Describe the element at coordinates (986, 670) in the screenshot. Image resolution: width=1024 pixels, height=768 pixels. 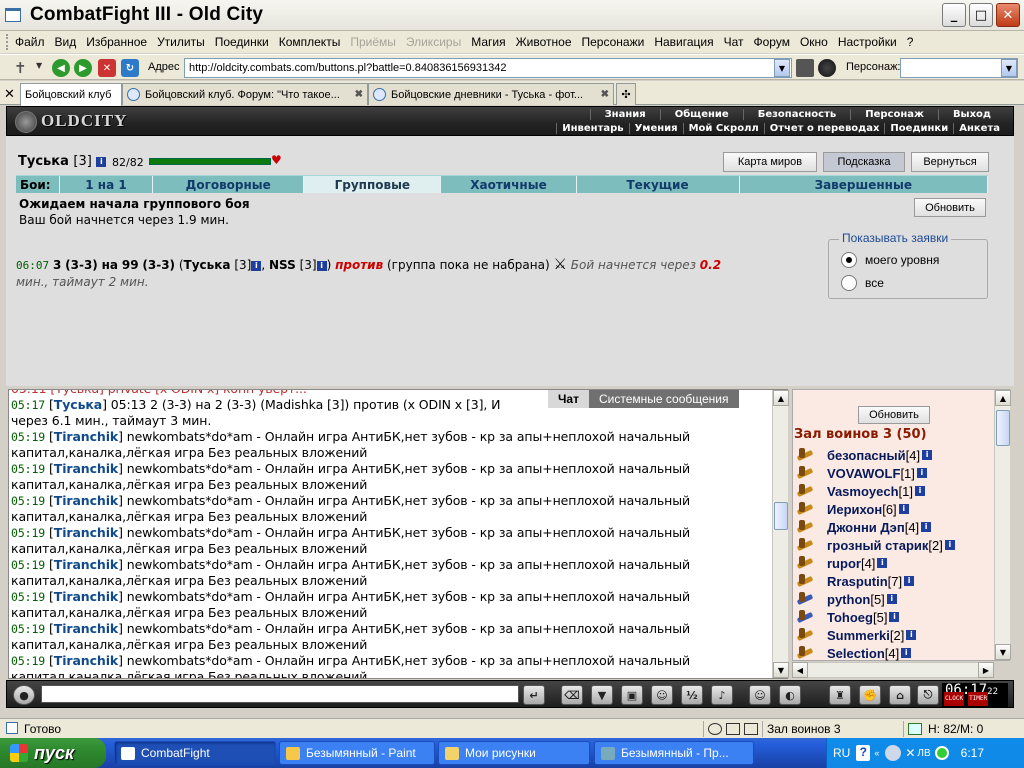
I see `scroll-right-icon: ▶` at that location.